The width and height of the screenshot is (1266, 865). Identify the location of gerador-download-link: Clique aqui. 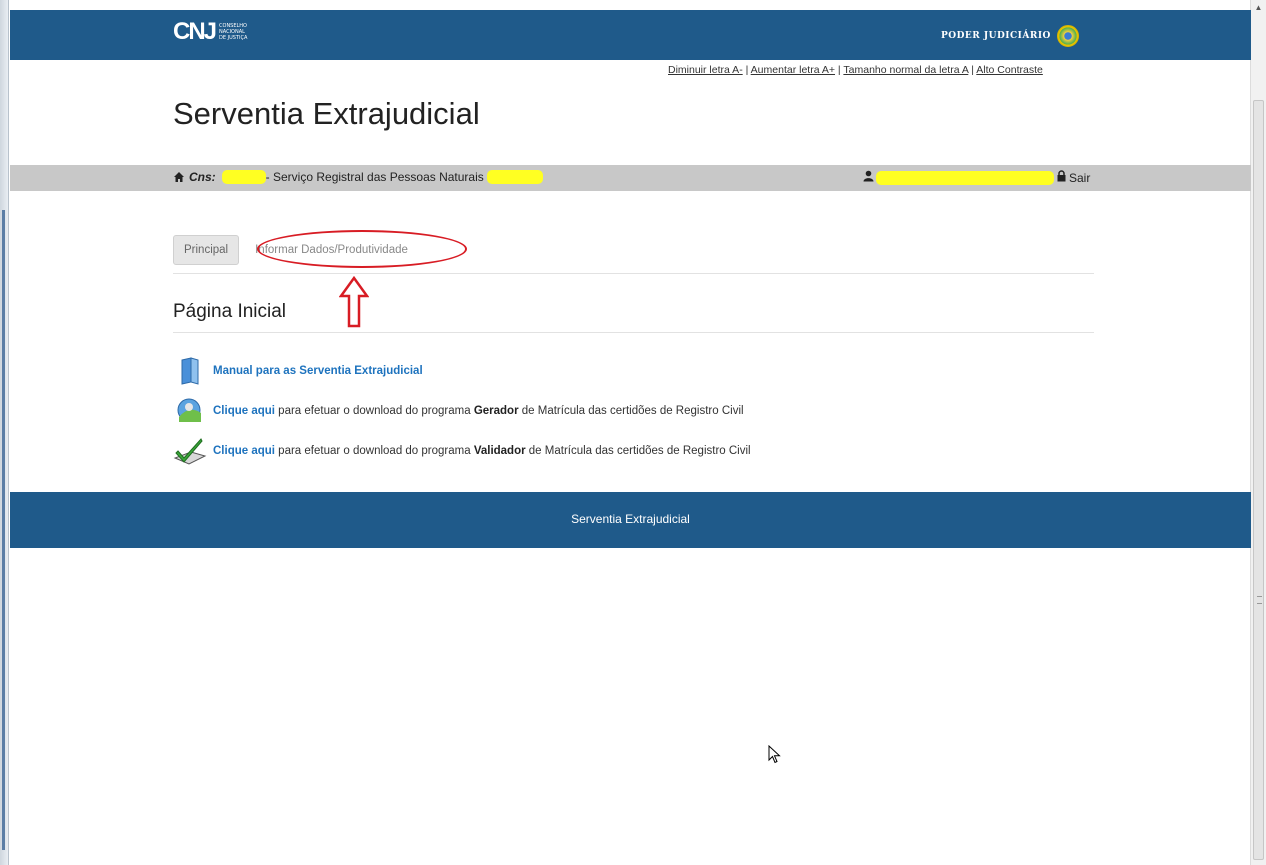
(244, 411).